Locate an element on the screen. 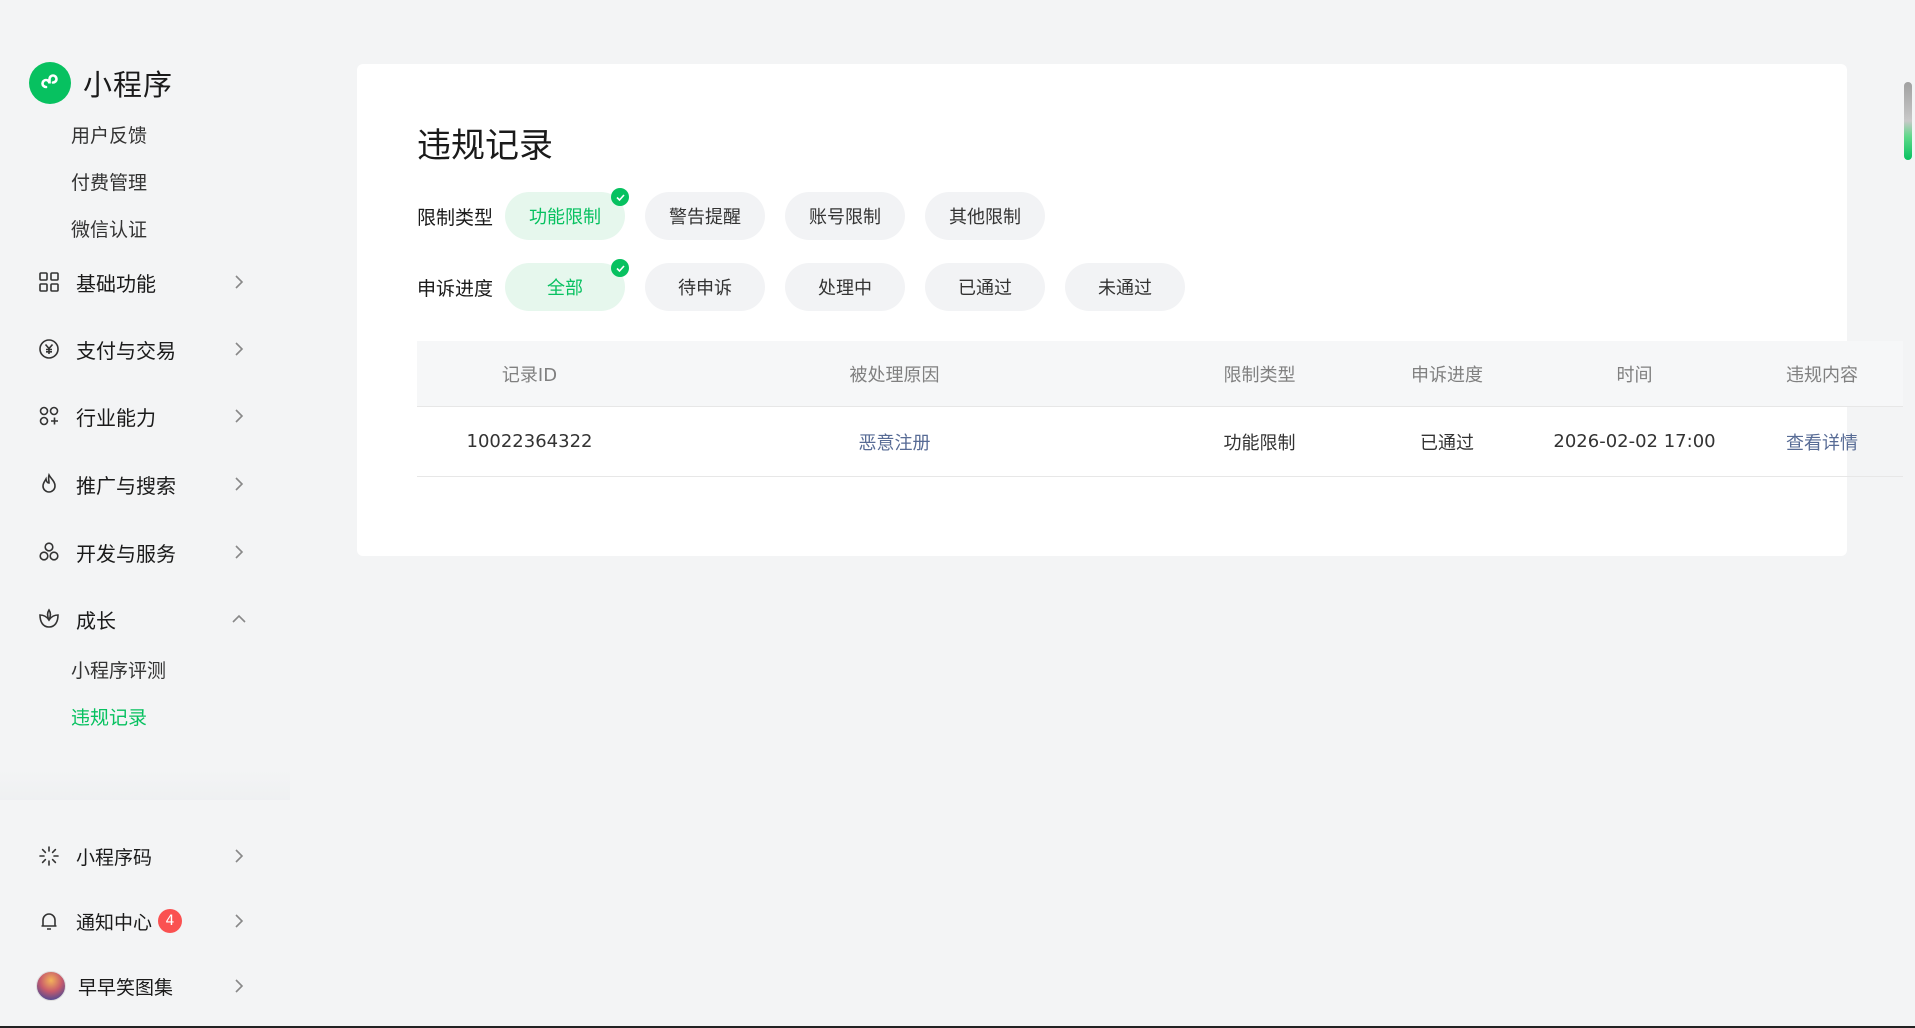  sidebar-subitem-violation-records: 违规记录 is located at coordinates (109, 718).